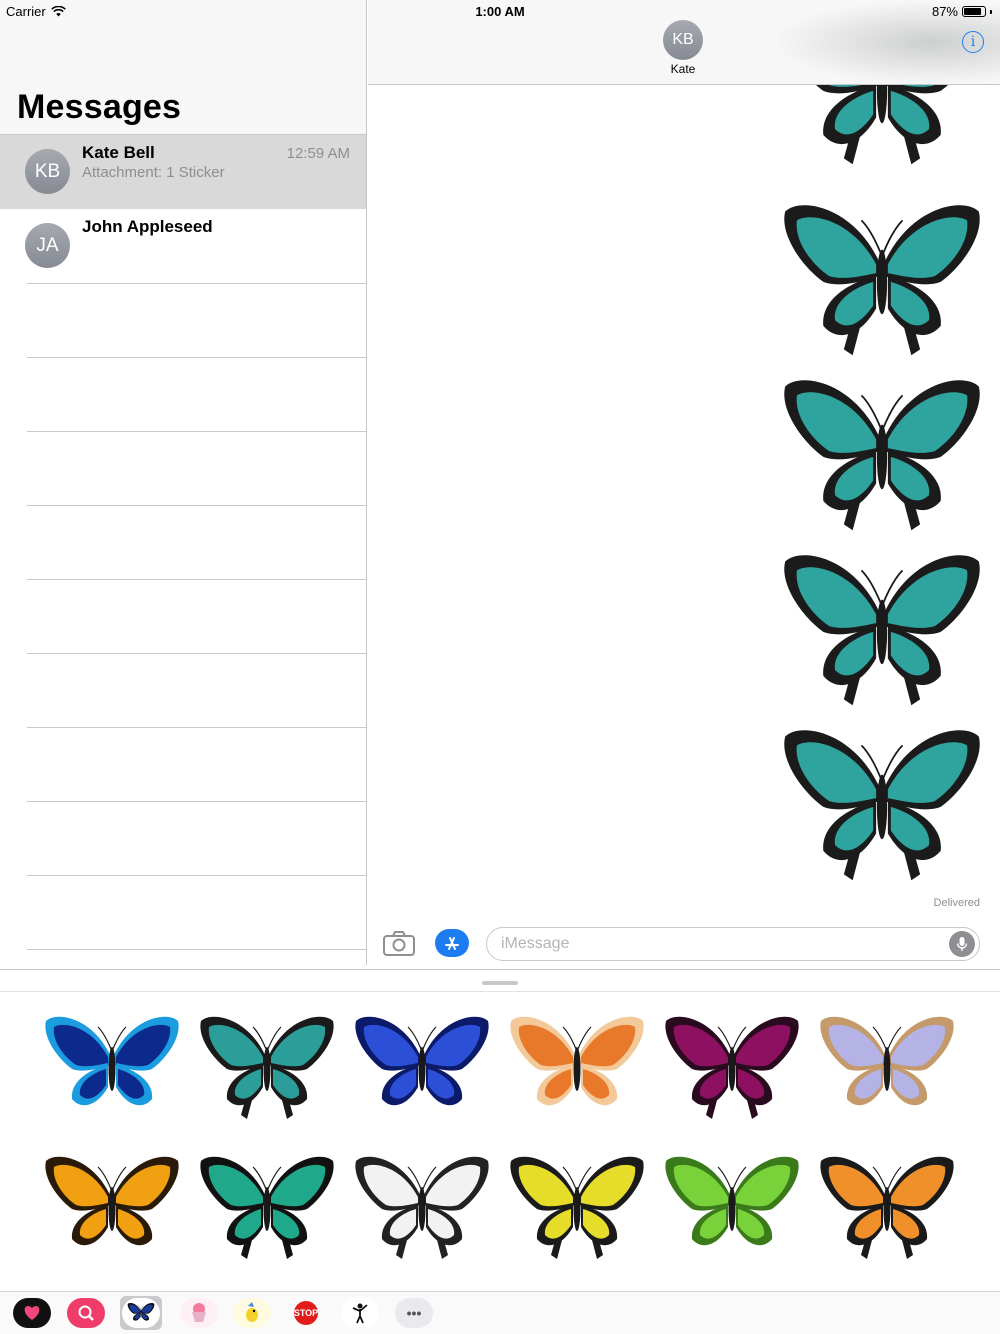 The width and height of the screenshot is (1000, 1334). What do you see at coordinates (86, 1313) in the screenshot?
I see `image-search-app-icon` at bounding box center [86, 1313].